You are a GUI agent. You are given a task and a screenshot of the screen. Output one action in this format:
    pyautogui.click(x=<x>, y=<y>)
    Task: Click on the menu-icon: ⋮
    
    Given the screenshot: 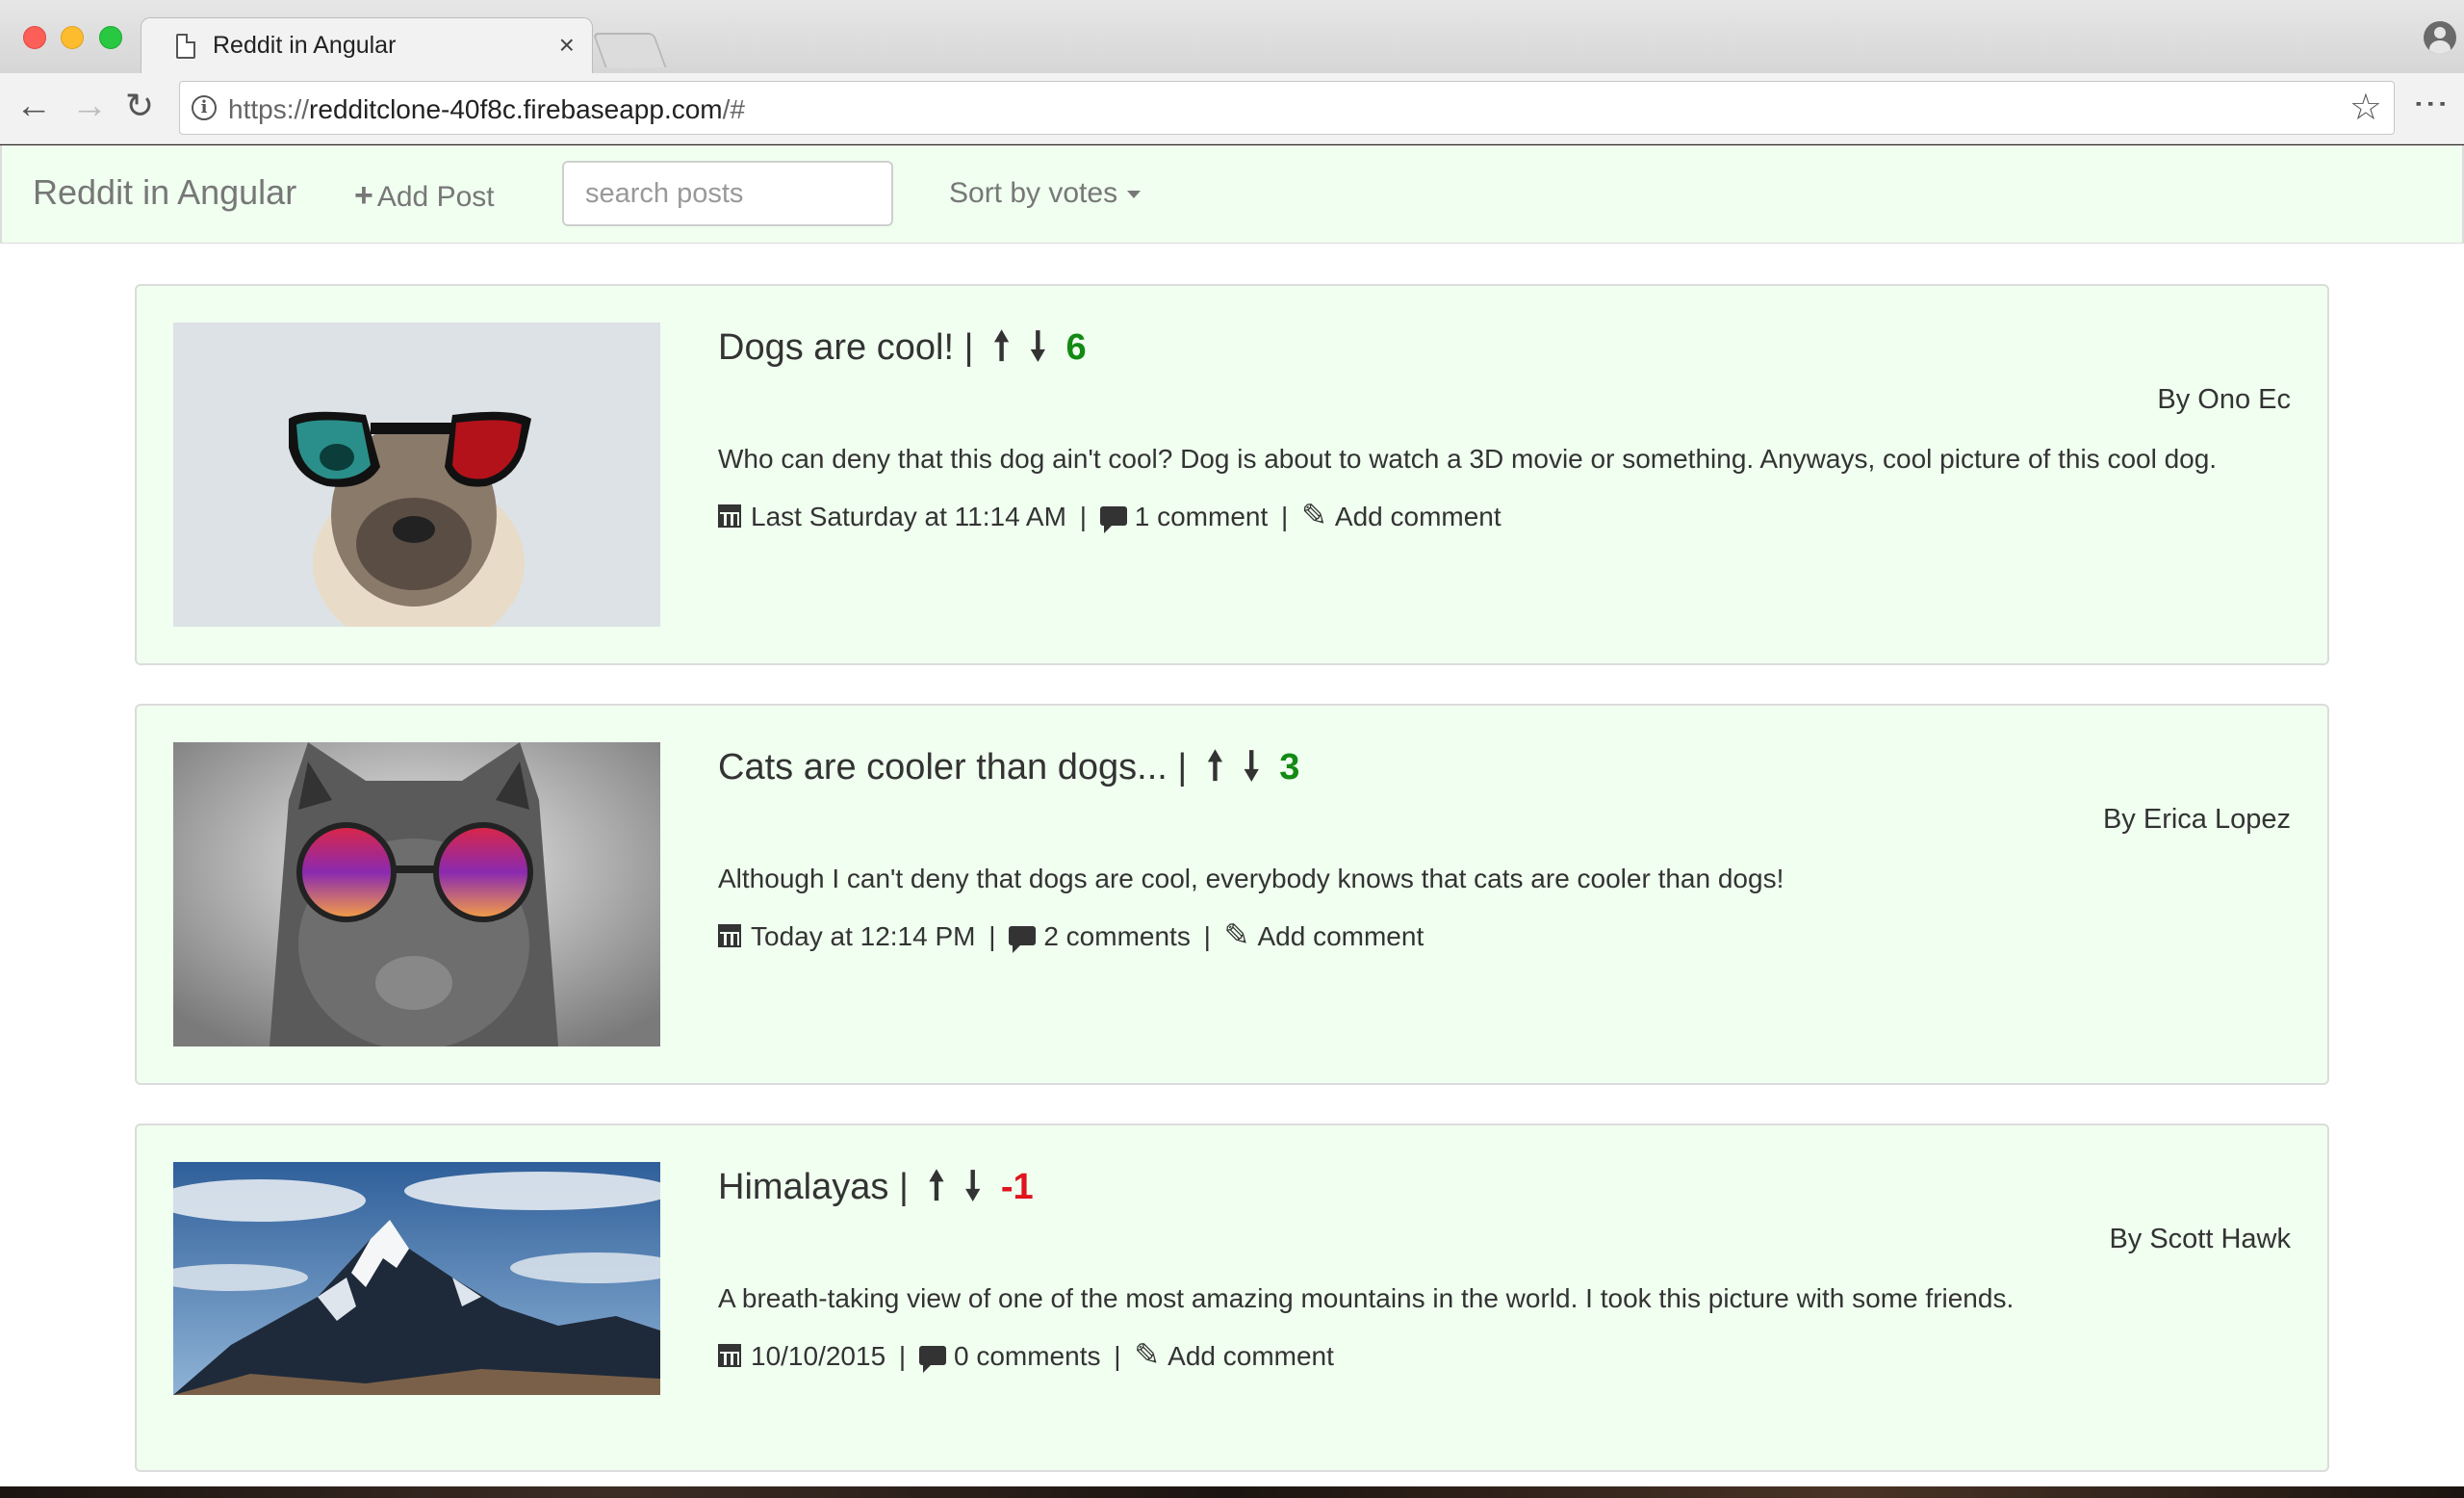 What is the action you would take?
    pyautogui.click(x=2431, y=104)
    